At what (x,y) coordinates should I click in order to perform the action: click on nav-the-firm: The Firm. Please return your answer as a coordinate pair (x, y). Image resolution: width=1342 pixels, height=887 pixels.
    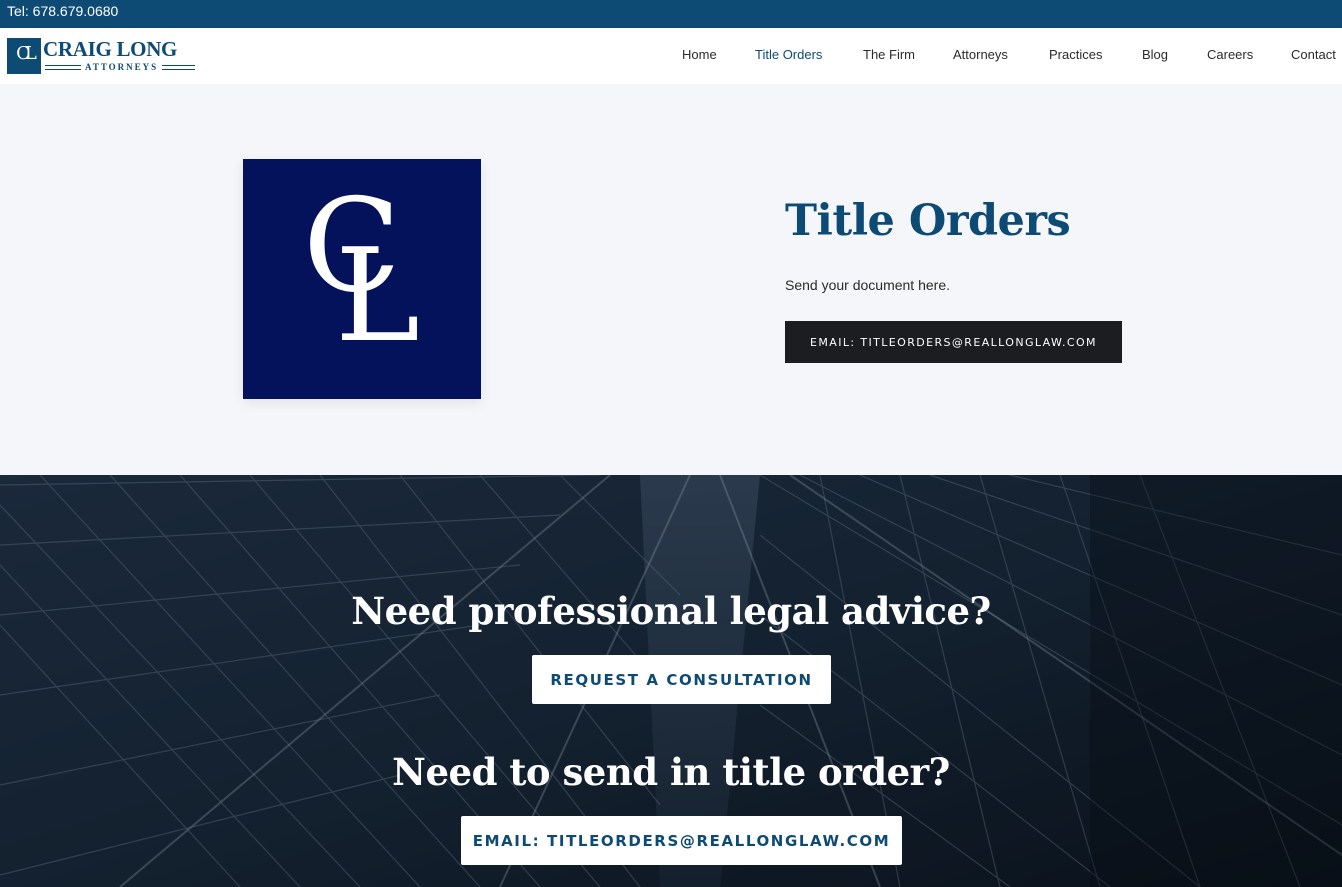
    Looking at the image, I should click on (889, 54).